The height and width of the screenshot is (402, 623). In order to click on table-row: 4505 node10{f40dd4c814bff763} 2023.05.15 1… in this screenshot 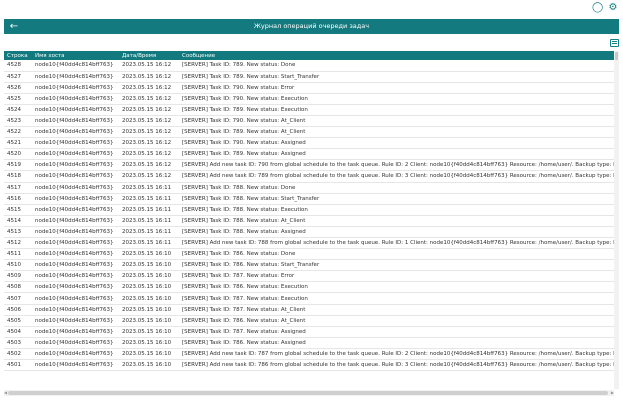, I will do `click(309, 321)`.